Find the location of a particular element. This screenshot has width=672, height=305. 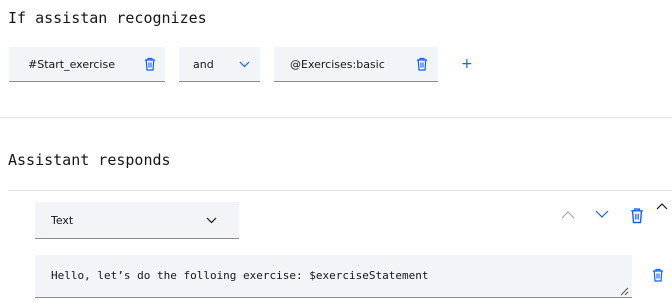

move-down-icon is located at coordinates (602, 214).